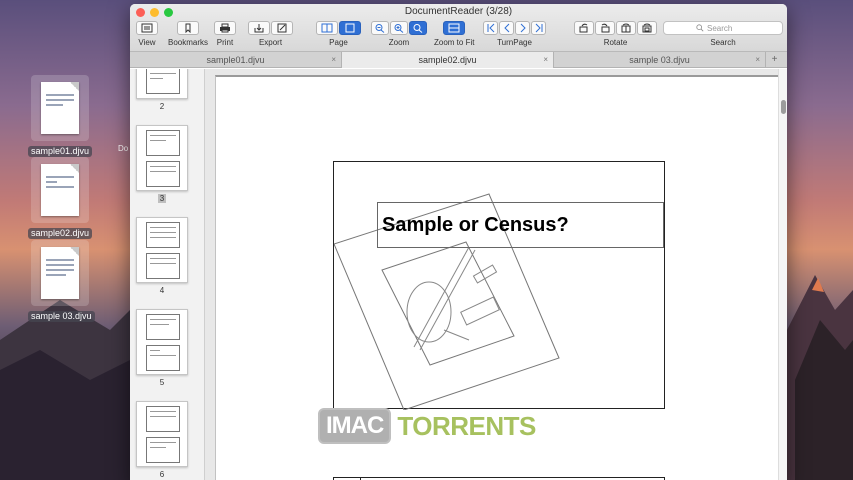 The height and width of the screenshot is (480, 853). I want to click on toolbar-bookmarks: Bookmarks, so click(188, 34).